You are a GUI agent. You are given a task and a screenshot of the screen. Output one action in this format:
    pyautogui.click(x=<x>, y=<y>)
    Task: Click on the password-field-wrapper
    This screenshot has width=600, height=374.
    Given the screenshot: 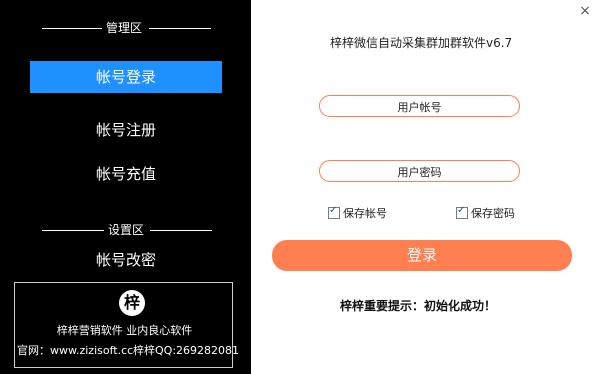 What is the action you would take?
    pyautogui.click(x=419, y=171)
    